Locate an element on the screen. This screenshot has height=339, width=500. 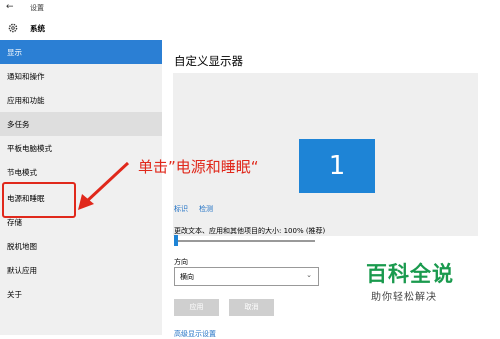
sidebar-item-label: 默认应用 is located at coordinates (22, 270).